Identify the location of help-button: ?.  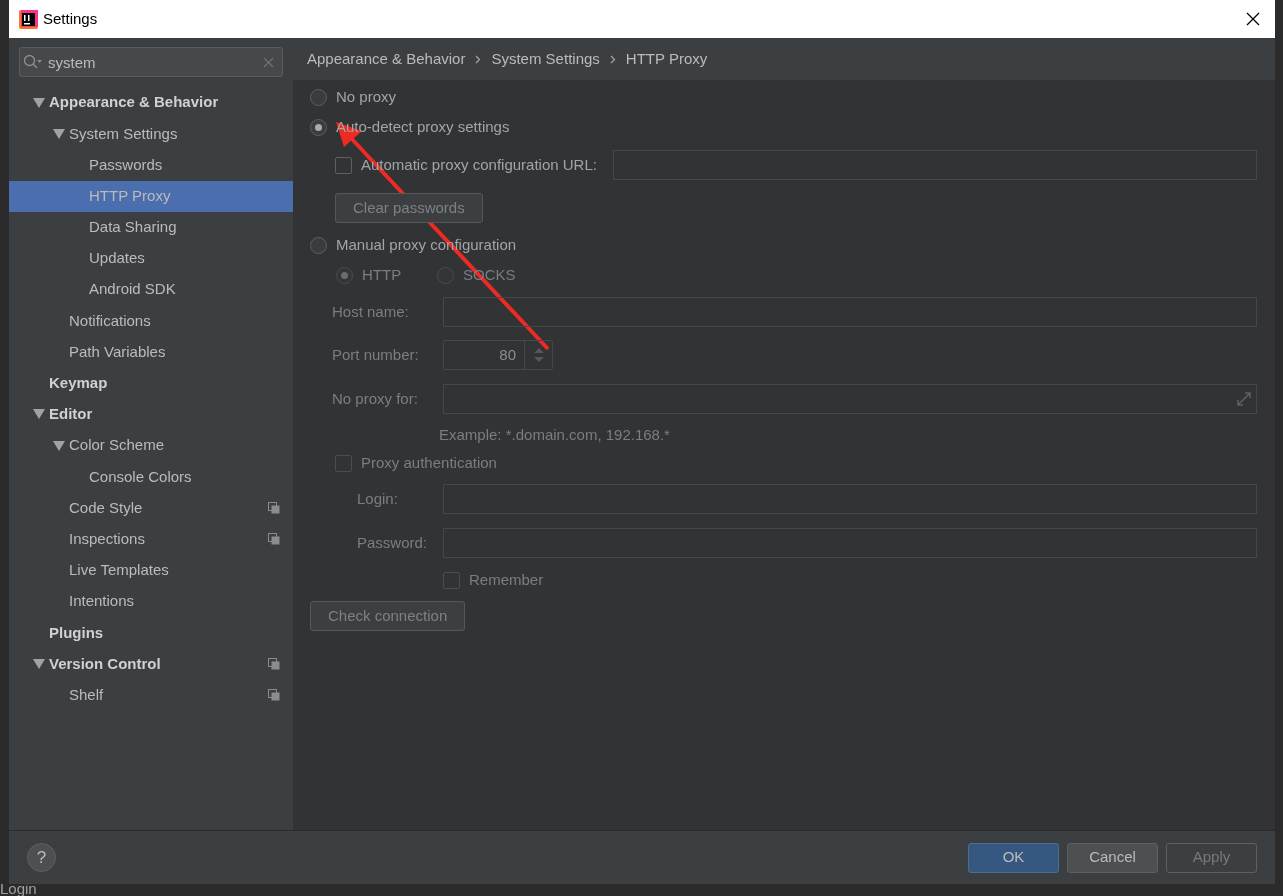
(41, 857).